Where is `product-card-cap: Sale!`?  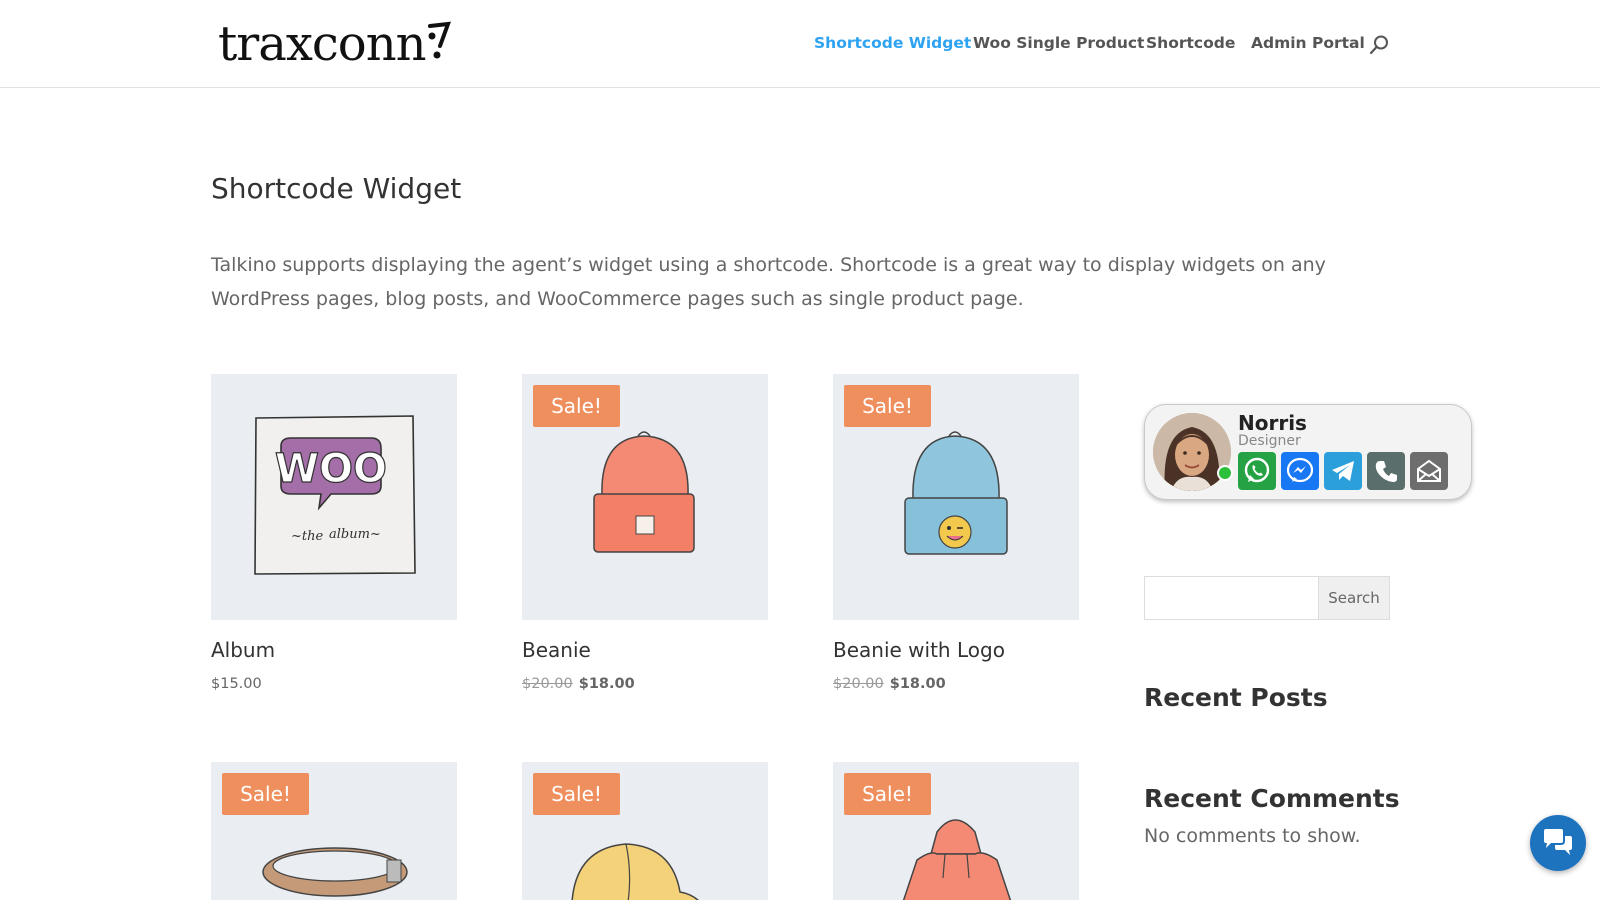
product-card-cap: Sale! is located at coordinates (645, 831).